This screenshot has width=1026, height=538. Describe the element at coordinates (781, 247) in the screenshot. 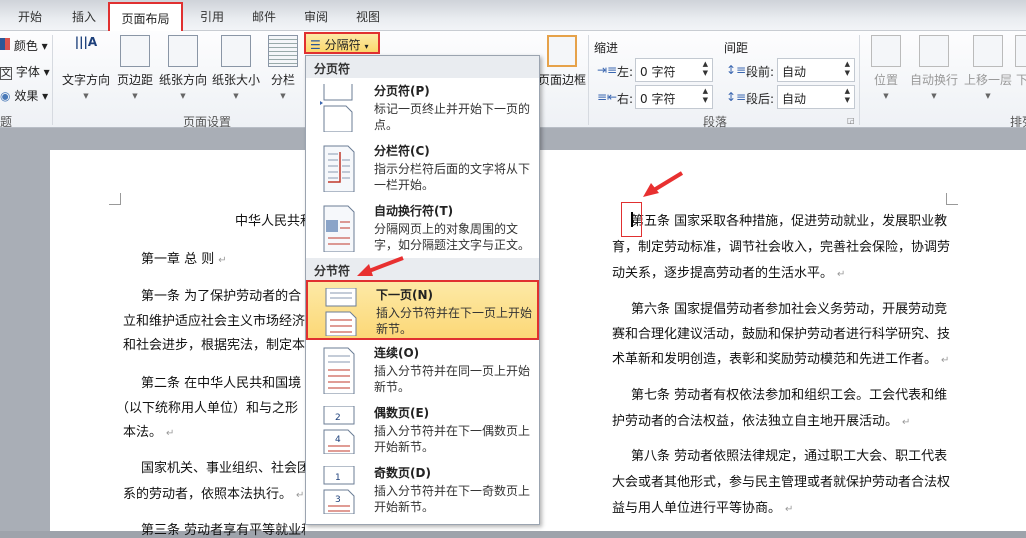

I see `paragraph-line: 育，制定劳动标准，调节社会收入，完善社会保险，协调劳` at that location.